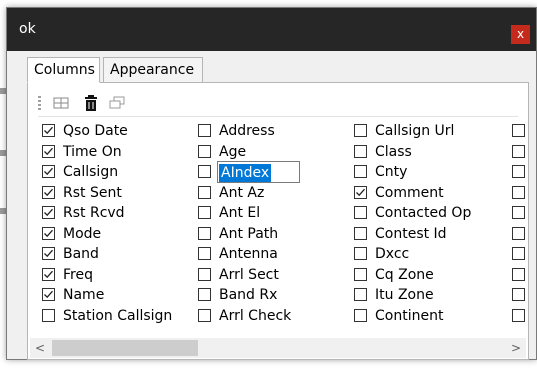  What do you see at coordinates (404, 295) in the screenshot?
I see `column-option-label: Itu Zone` at bounding box center [404, 295].